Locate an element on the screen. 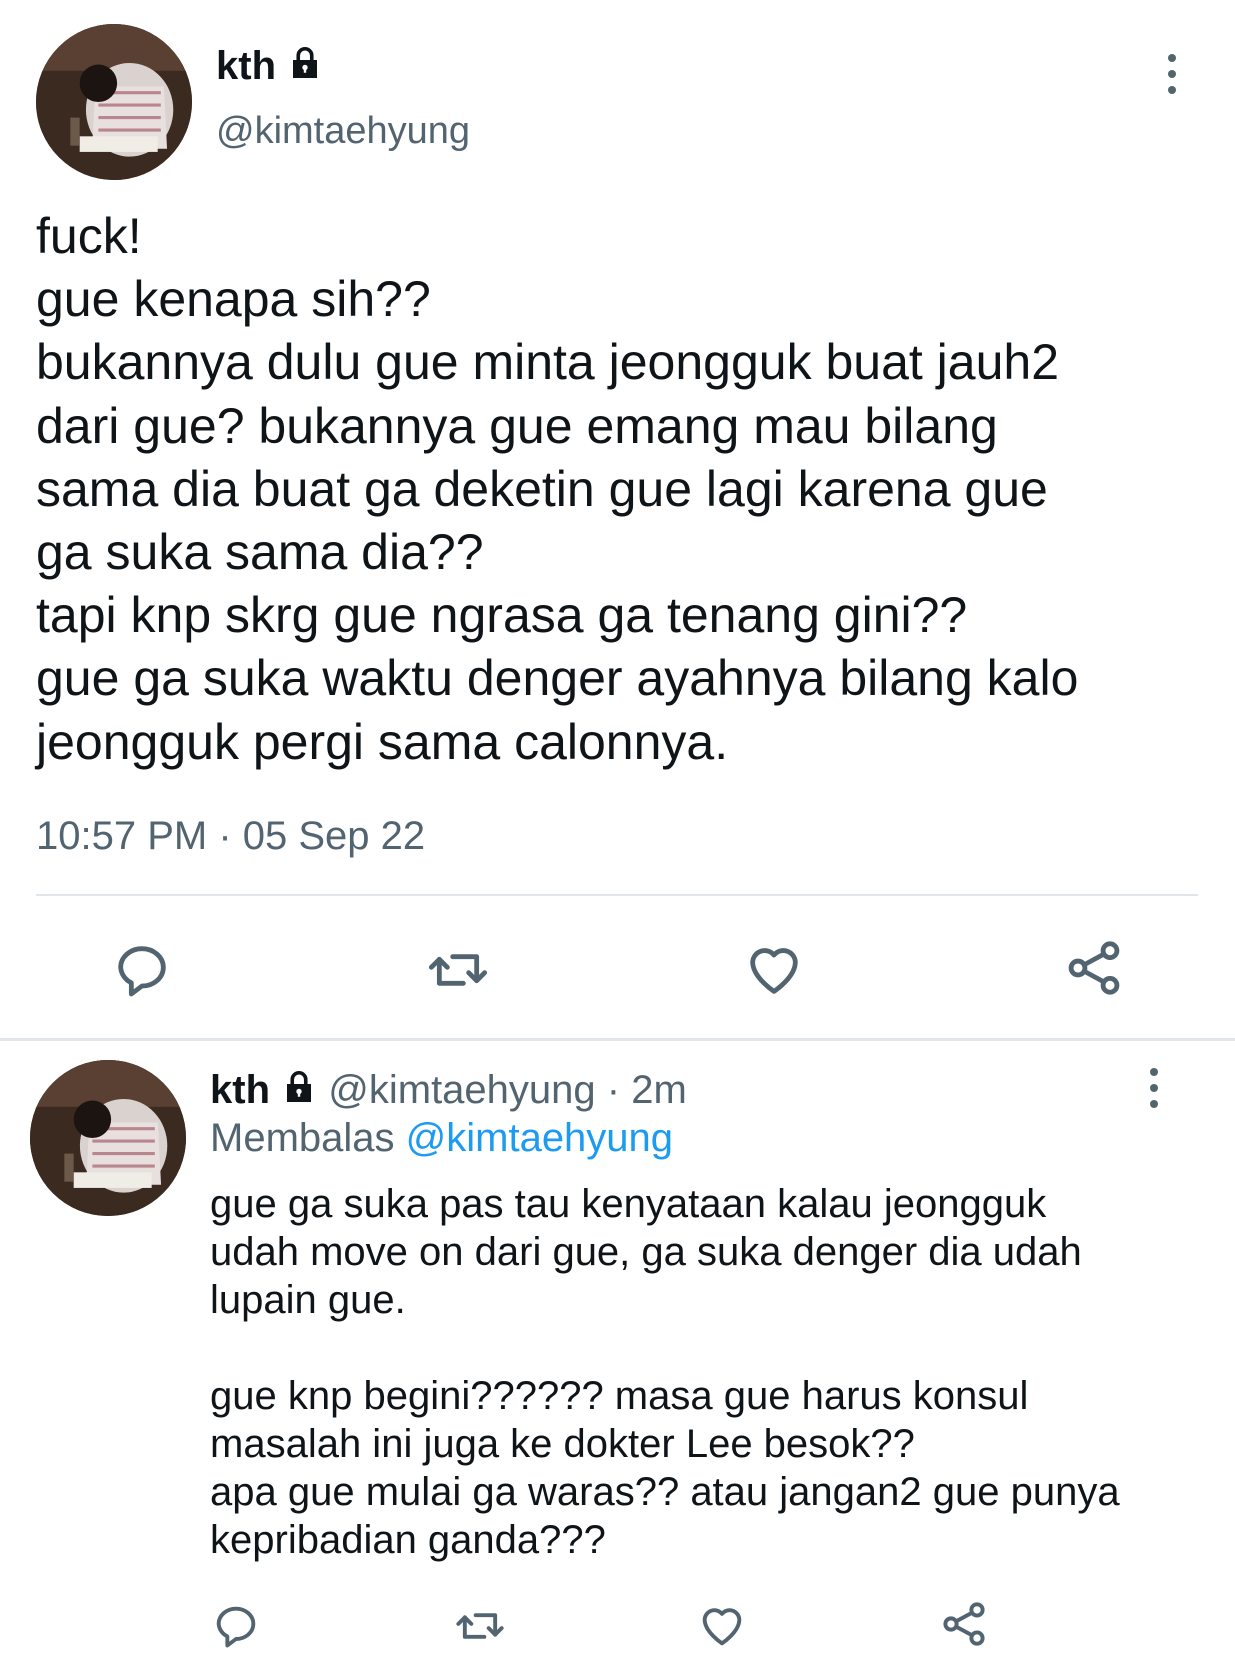 This screenshot has width=1235, height=1677. reply-icon is located at coordinates (142, 970).